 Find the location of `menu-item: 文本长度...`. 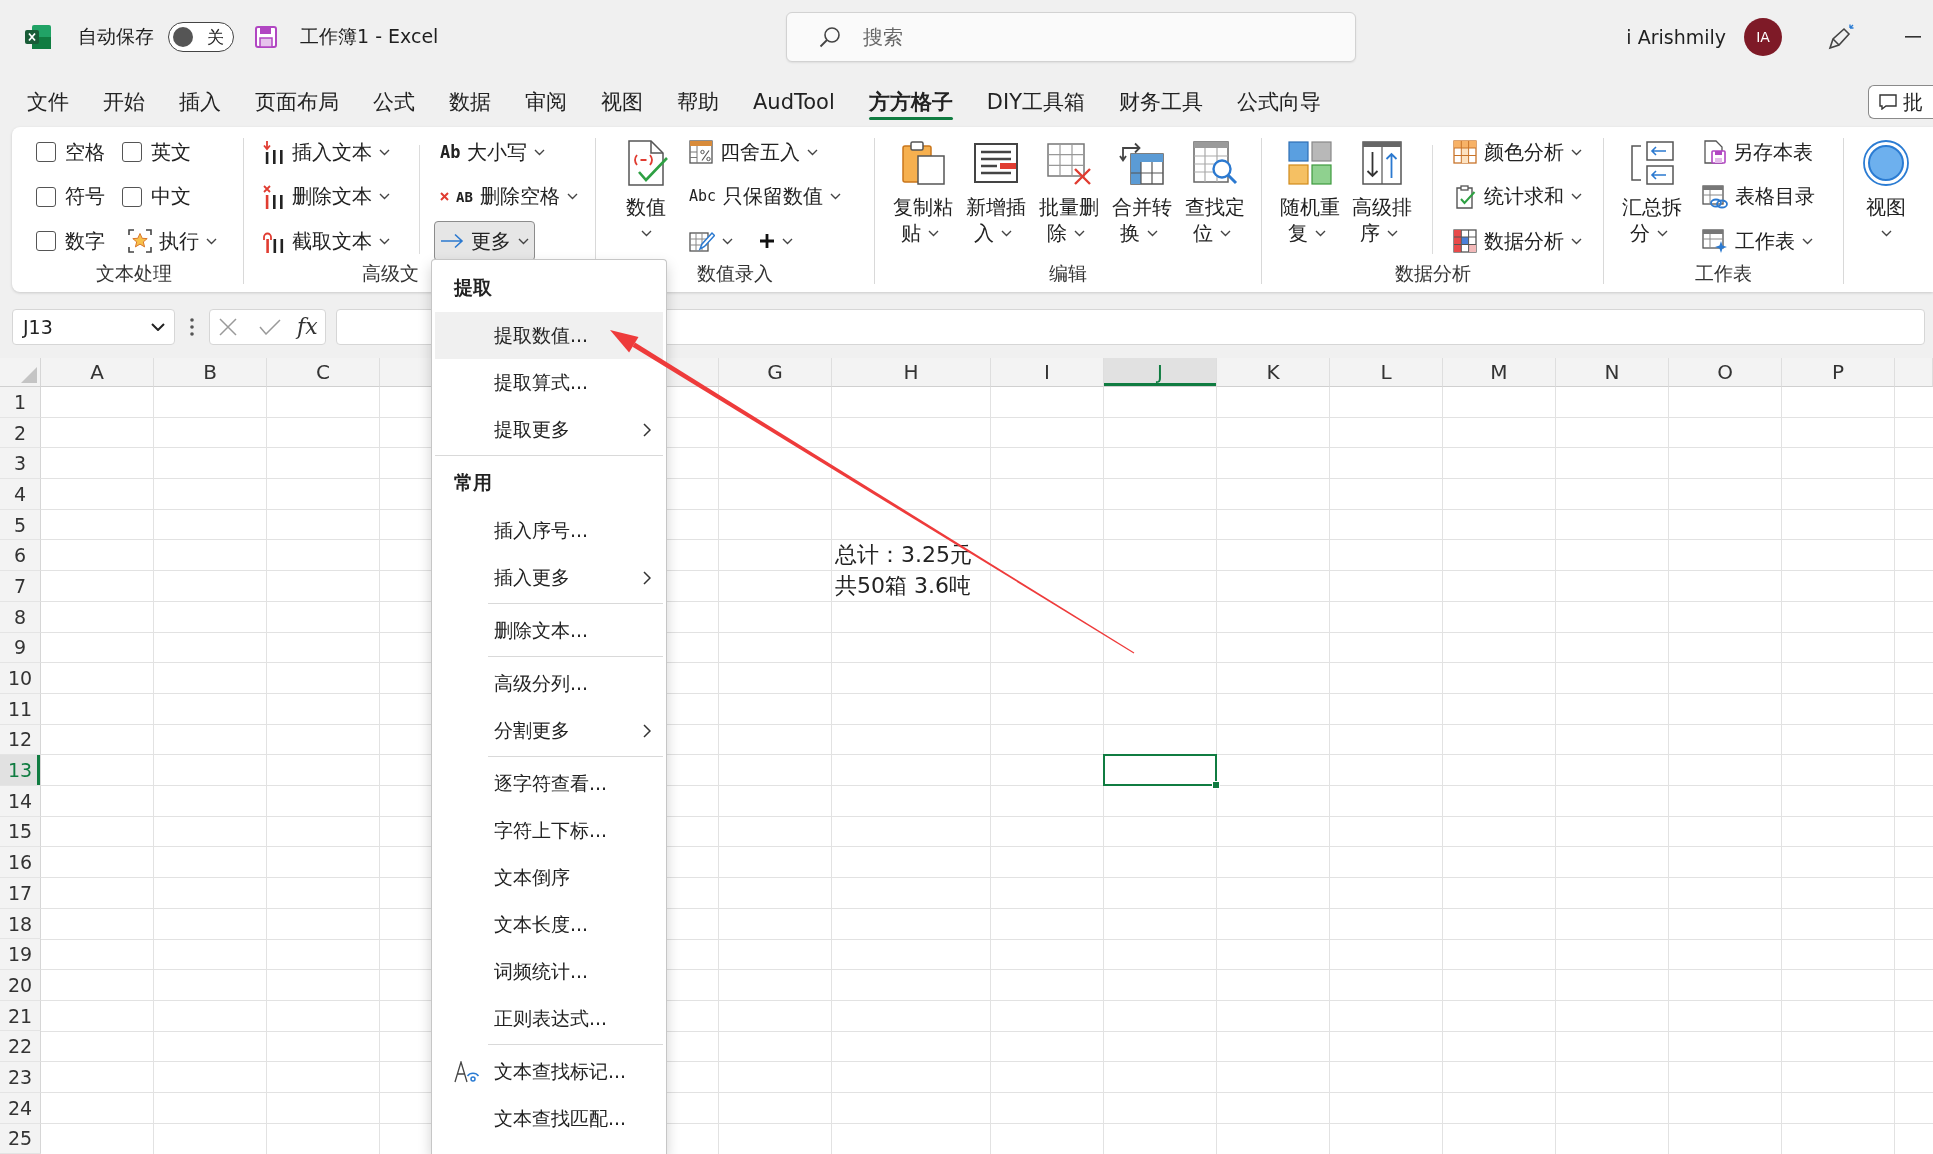

menu-item: 文本长度... is located at coordinates (549, 924).